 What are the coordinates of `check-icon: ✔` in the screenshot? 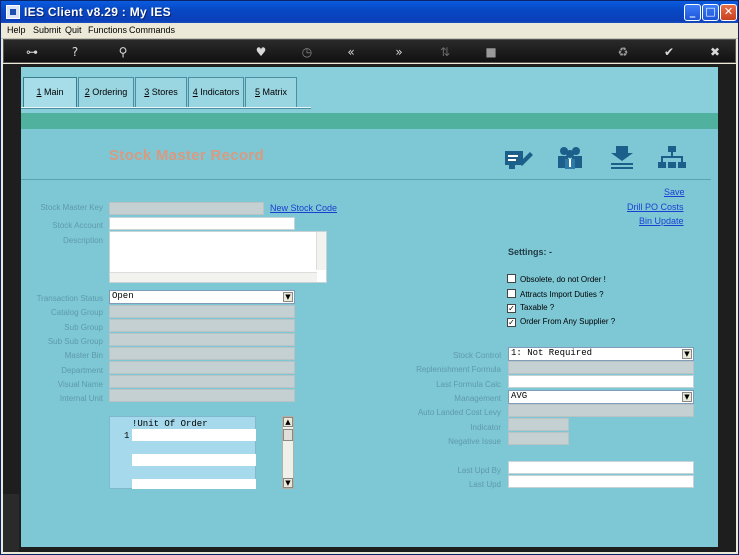 It's located at (669, 52).